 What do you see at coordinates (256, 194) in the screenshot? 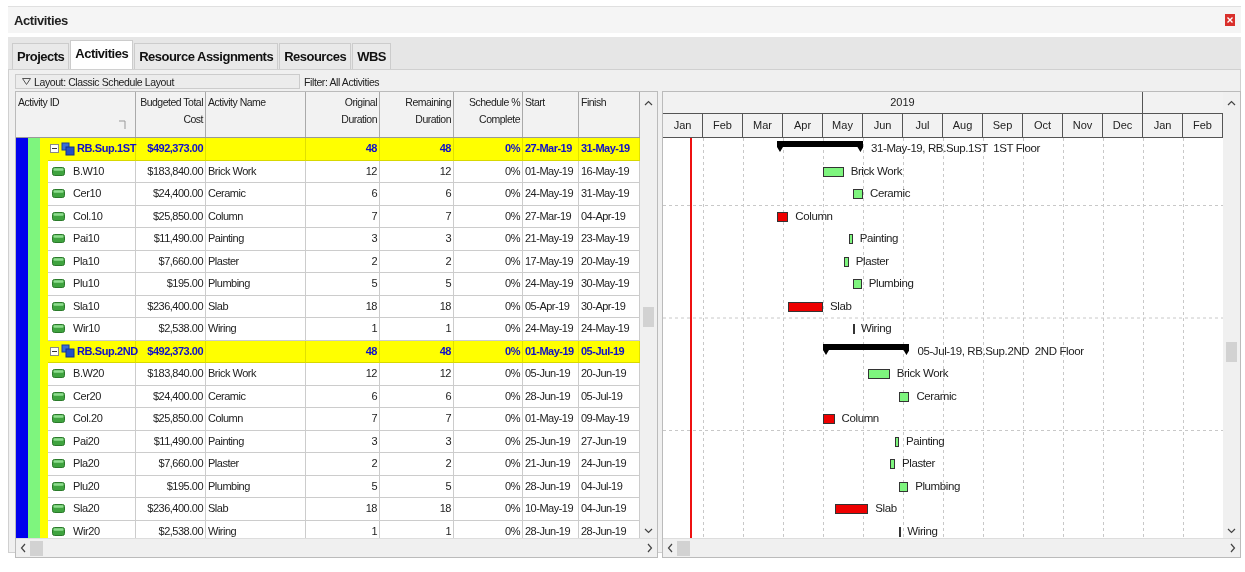
I see `table-cell: Ceramic` at bounding box center [256, 194].